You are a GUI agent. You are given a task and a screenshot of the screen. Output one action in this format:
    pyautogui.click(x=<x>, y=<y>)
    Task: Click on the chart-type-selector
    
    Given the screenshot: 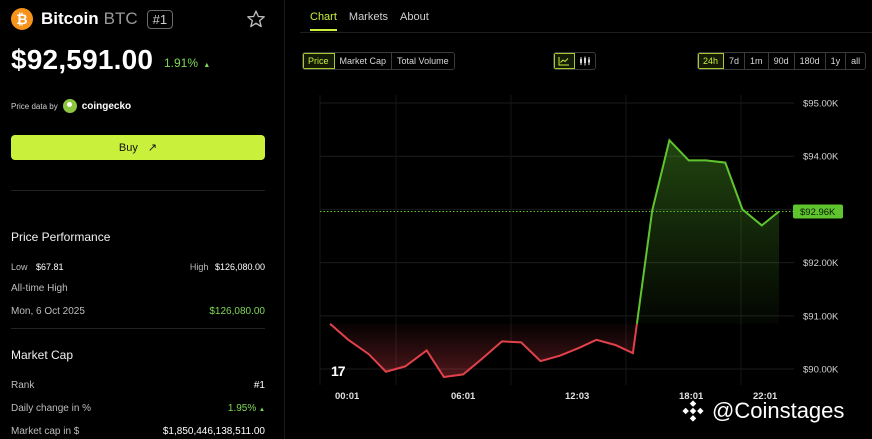 What is the action you would take?
    pyautogui.click(x=574, y=61)
    